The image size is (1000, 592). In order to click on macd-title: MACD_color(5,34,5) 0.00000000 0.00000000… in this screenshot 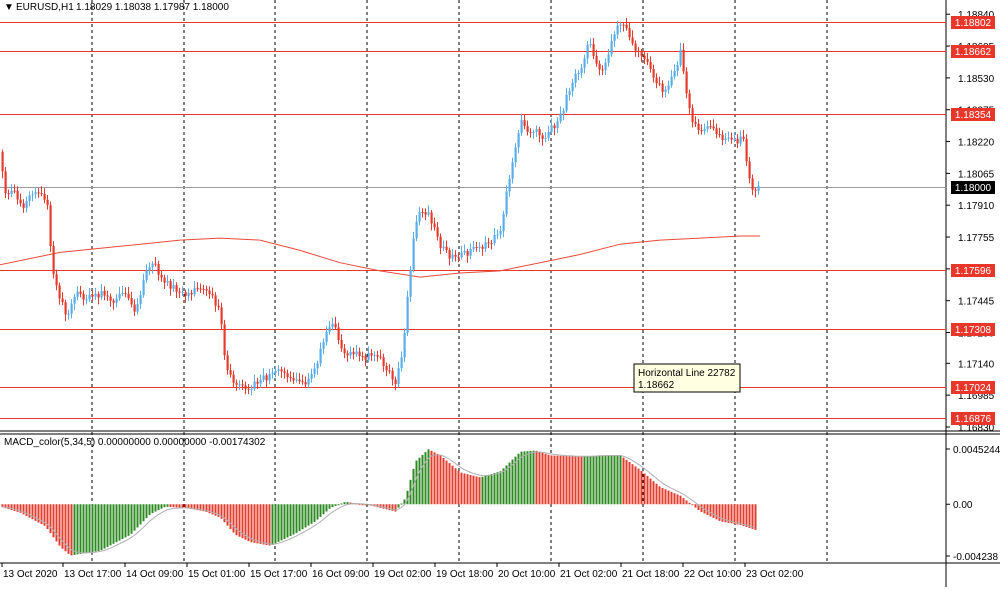, I will do `click(135, 442)`.